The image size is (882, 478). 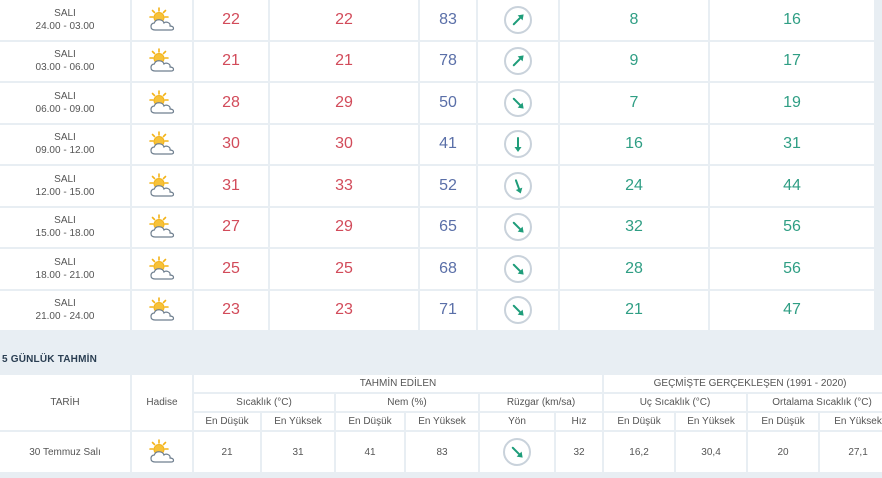 What do you see at coordinates (792, 61) in the screenshot?
I see `wind-gust-value: 17` at bounding box center [792, 61].